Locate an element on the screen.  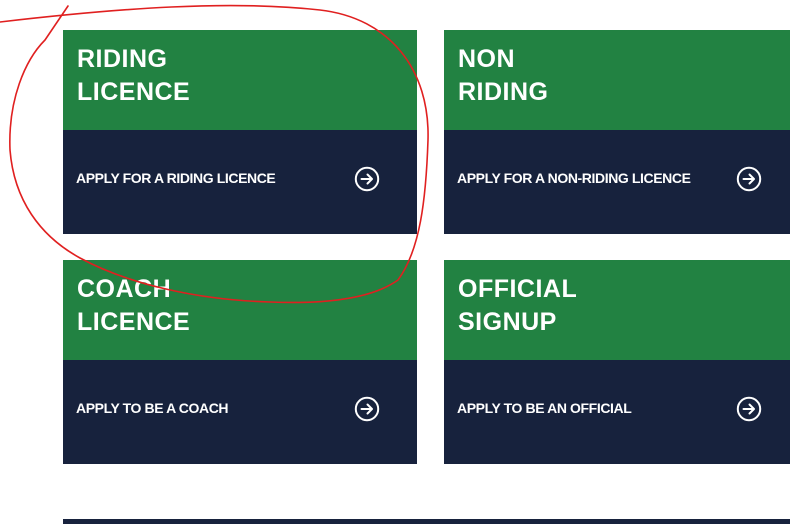
apply-official-link: APPLY TO BE AN OFFICIAL is located at coordinates (617, 412).